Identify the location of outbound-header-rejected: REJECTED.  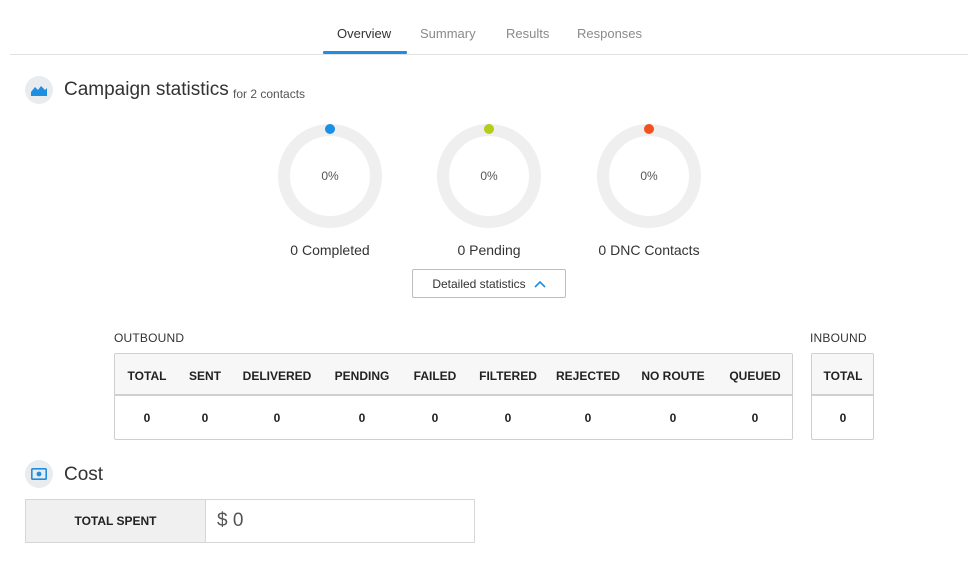
(588, 376).